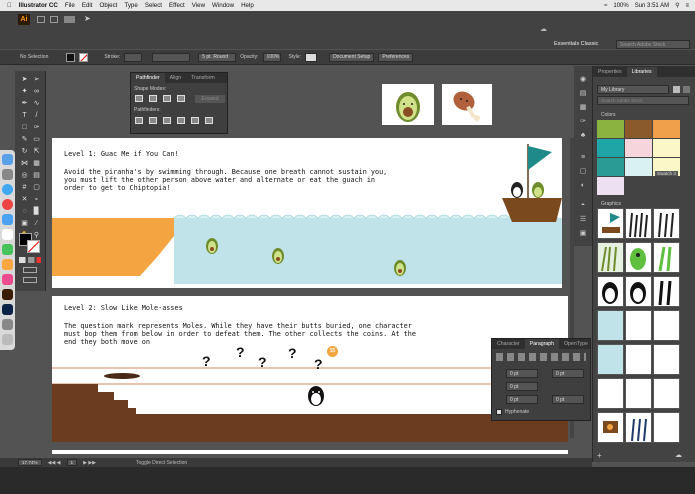  What do you see at coordinates (36, 235) in the screenshot?
I see `zoom-tool-icon: ⚲` at bounding box center [36, 235].